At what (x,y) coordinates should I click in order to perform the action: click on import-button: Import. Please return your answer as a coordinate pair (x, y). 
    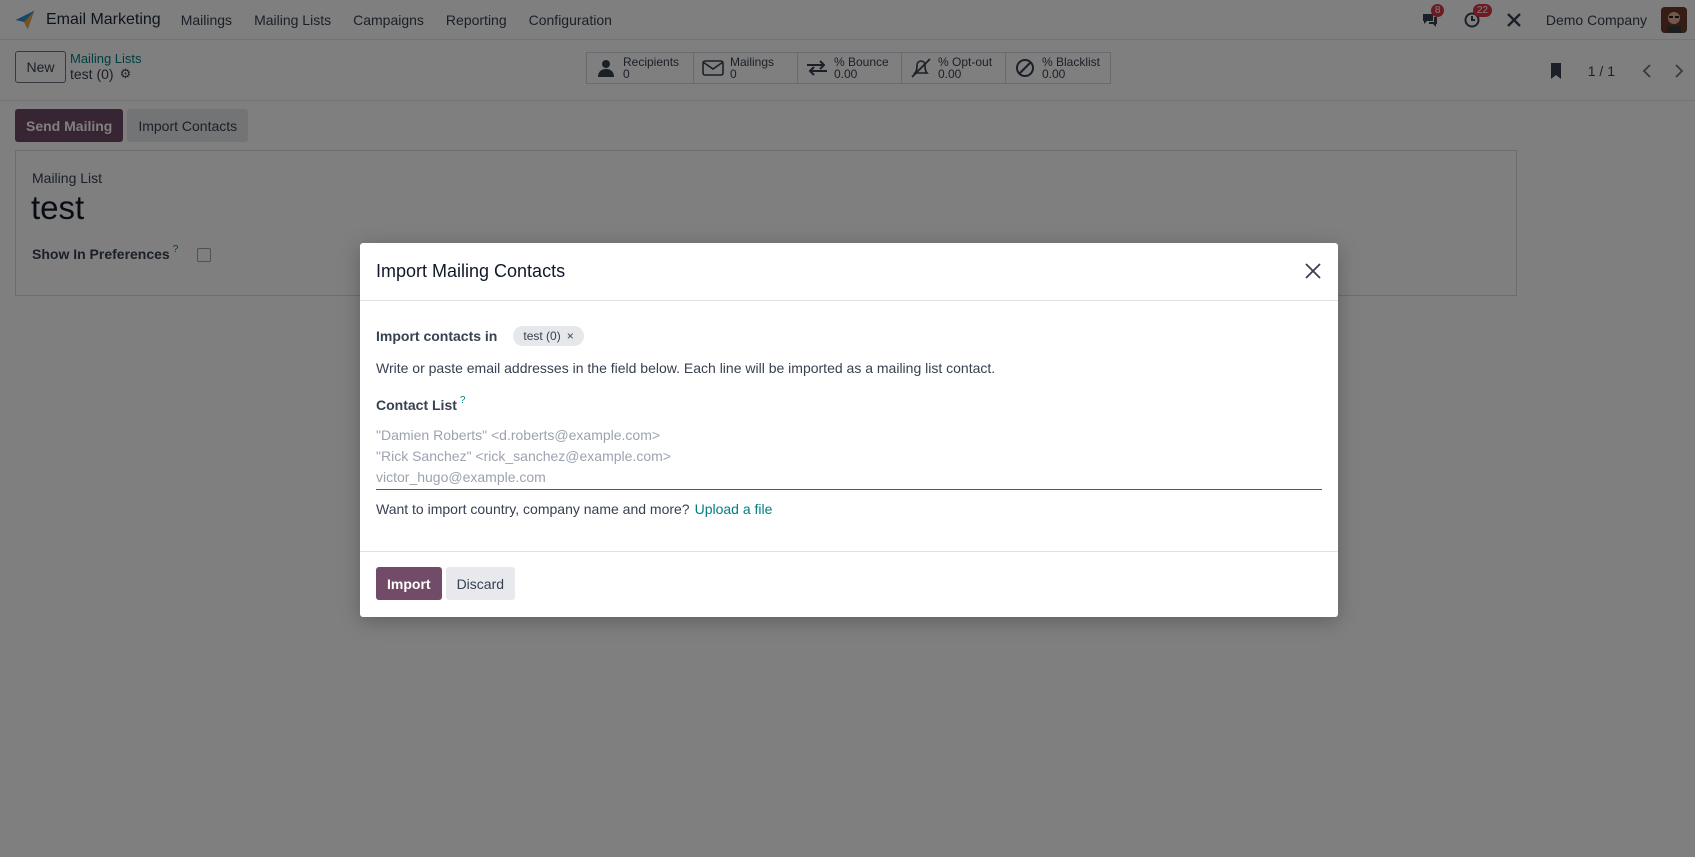
    Looking at the image, I should click on (409, 583).